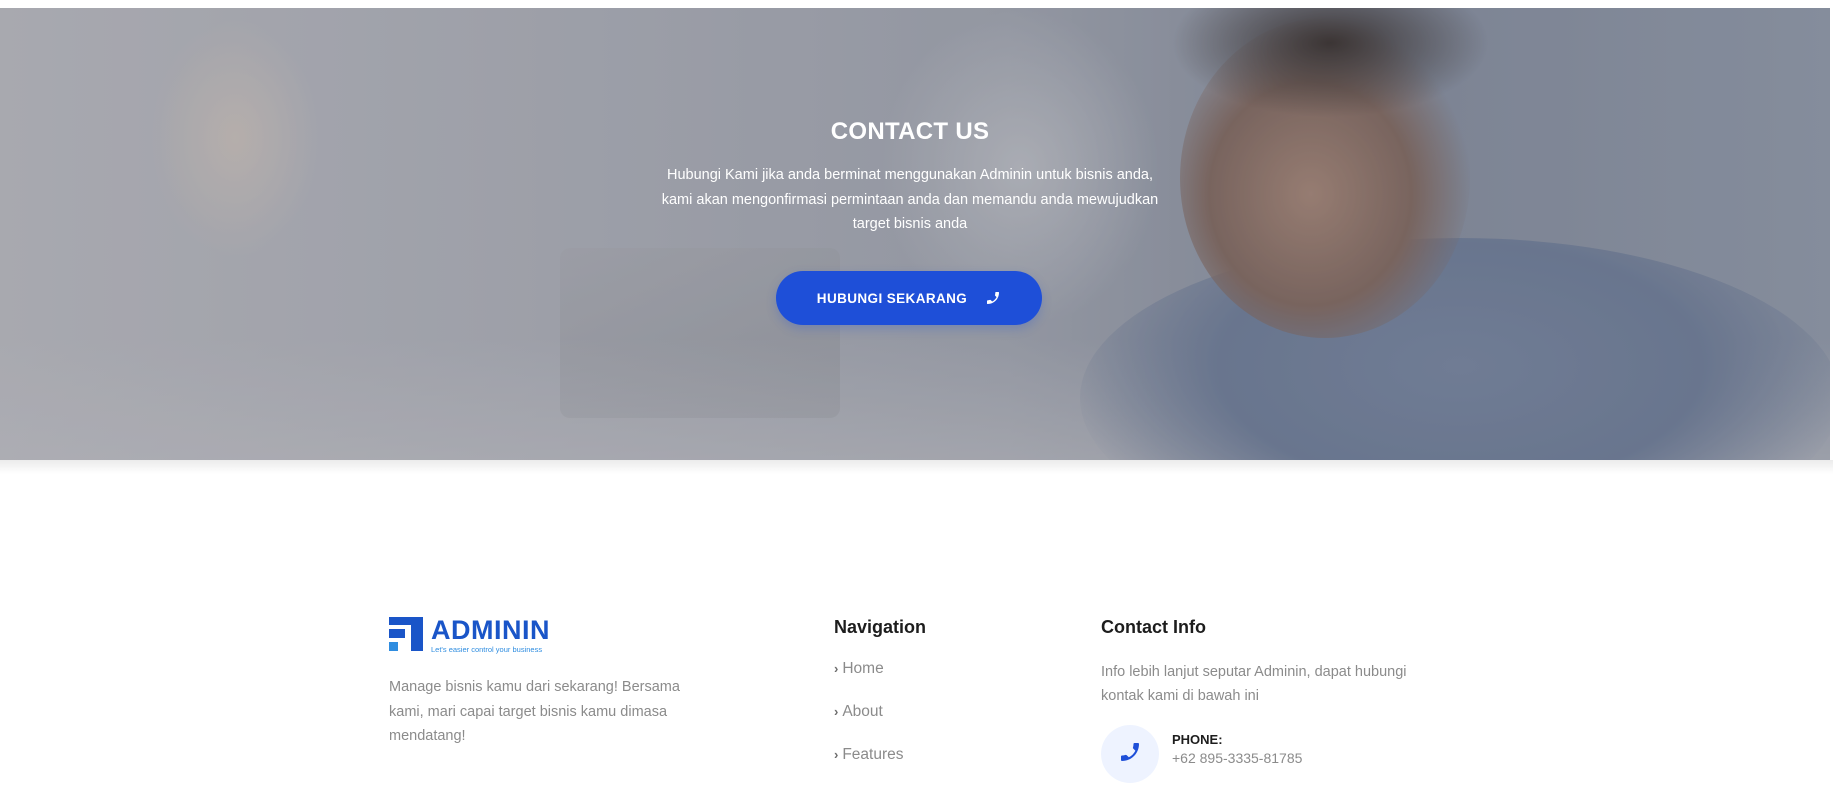 The height and width of the screenshot is (789, 1833). I want to click on footer-nav-about: › About, so click(869, 724).